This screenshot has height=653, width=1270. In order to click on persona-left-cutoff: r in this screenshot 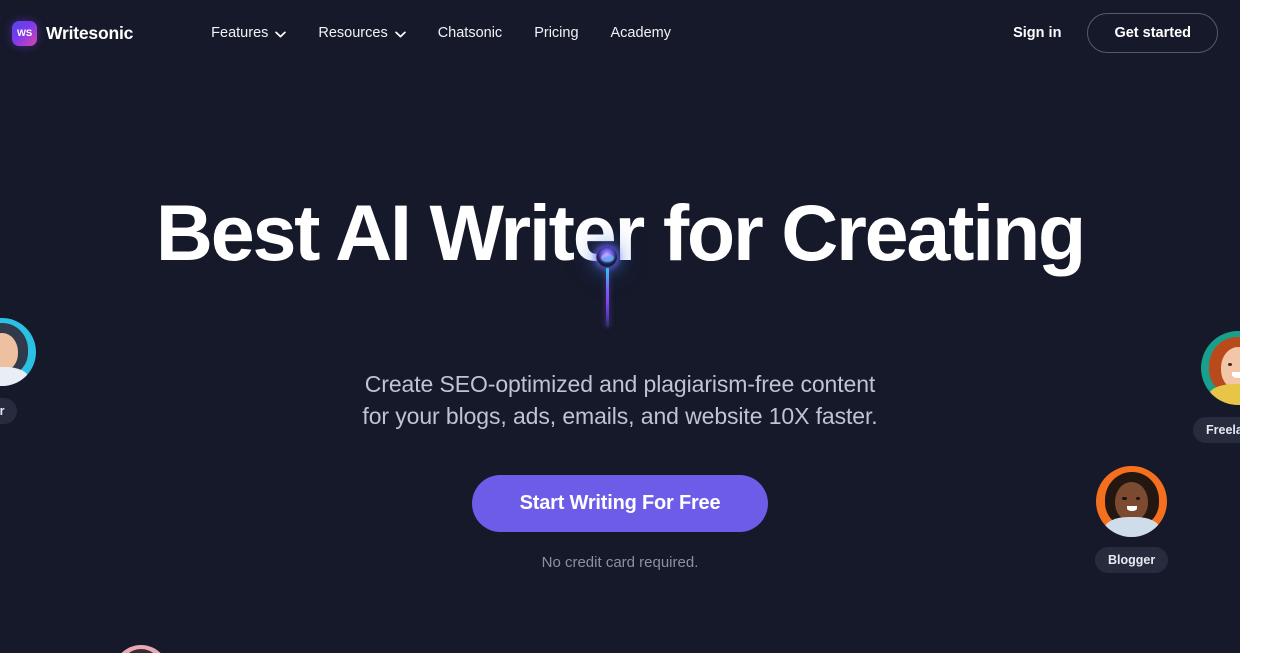, I will do `click(18, 371)`.